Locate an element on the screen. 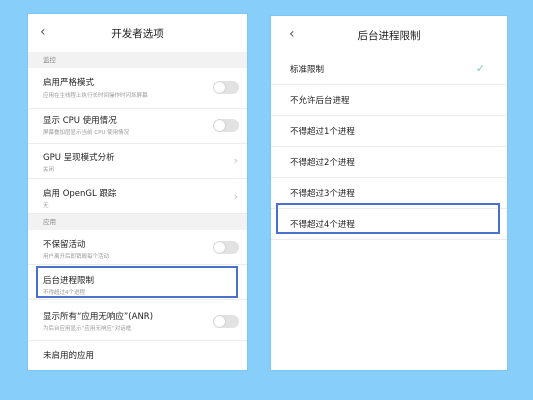 This screenshot has height=400, width=533. row-strict-mode: 启用严格模式 应用在主线程上执行长时间操作时闪烁屏幕 is located at coordinates (137, 88).